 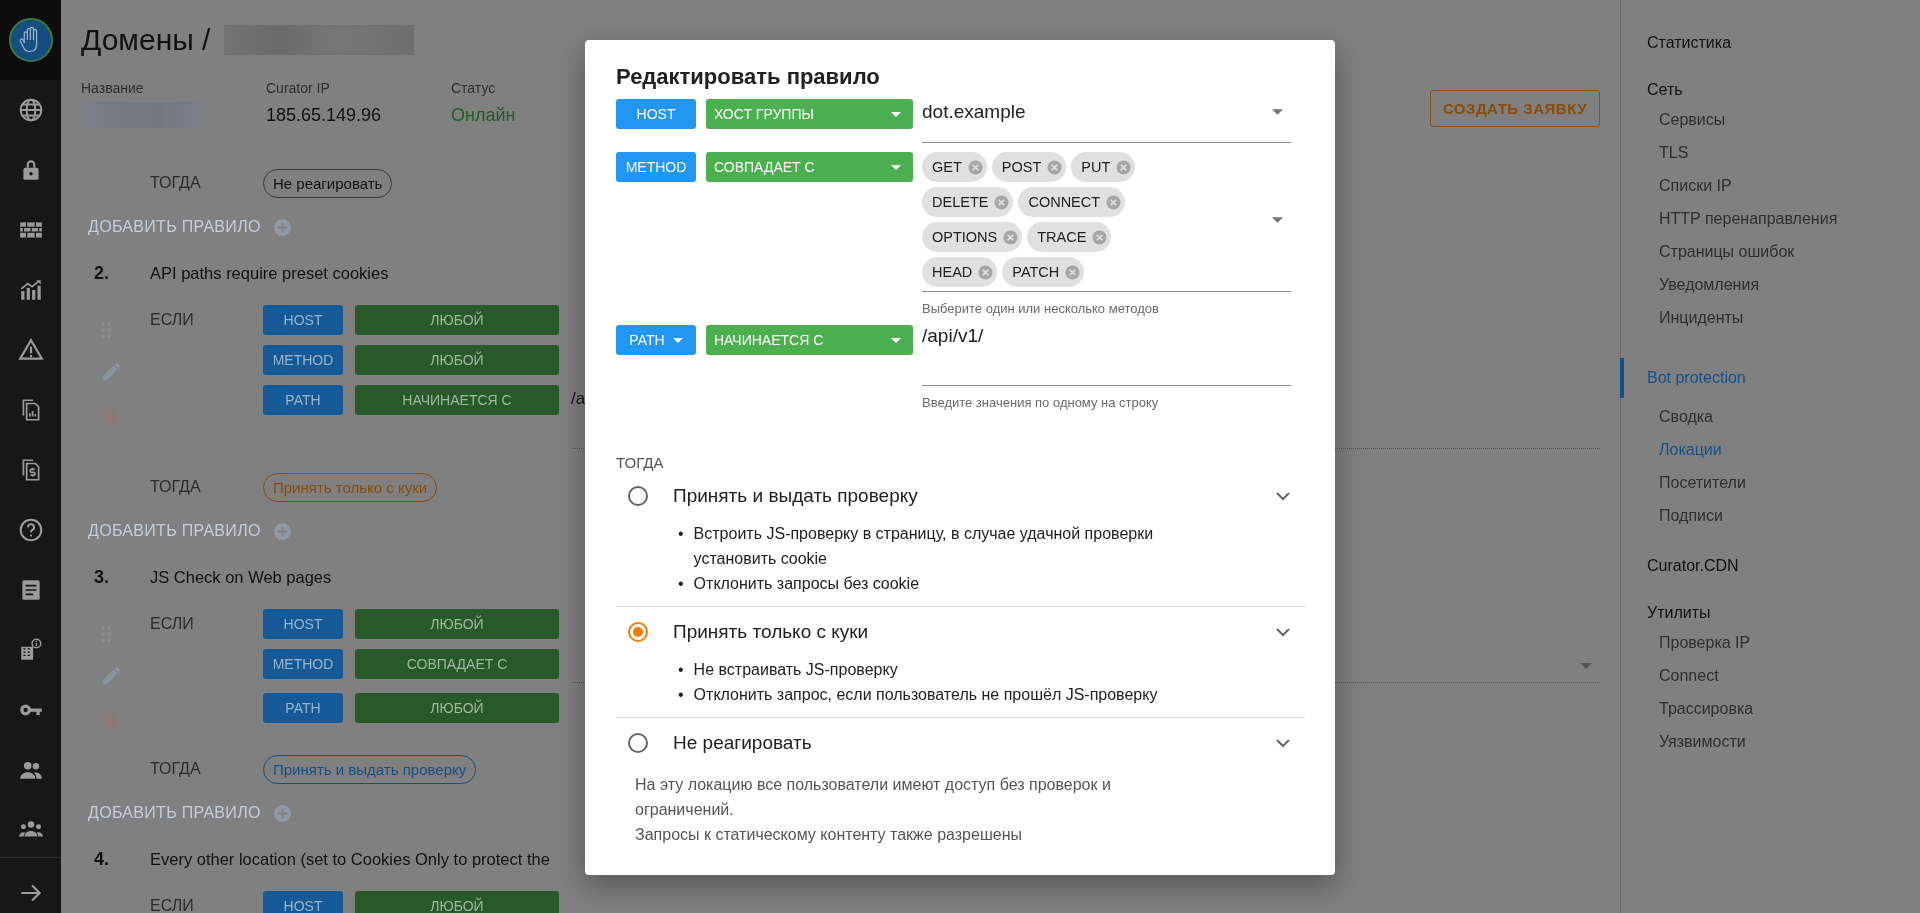 I want to click on methods-select: GET POST PUT DELETE CONNECT OPTIONS TRACE HEAD PATCH, so click(x=1106, y=222).